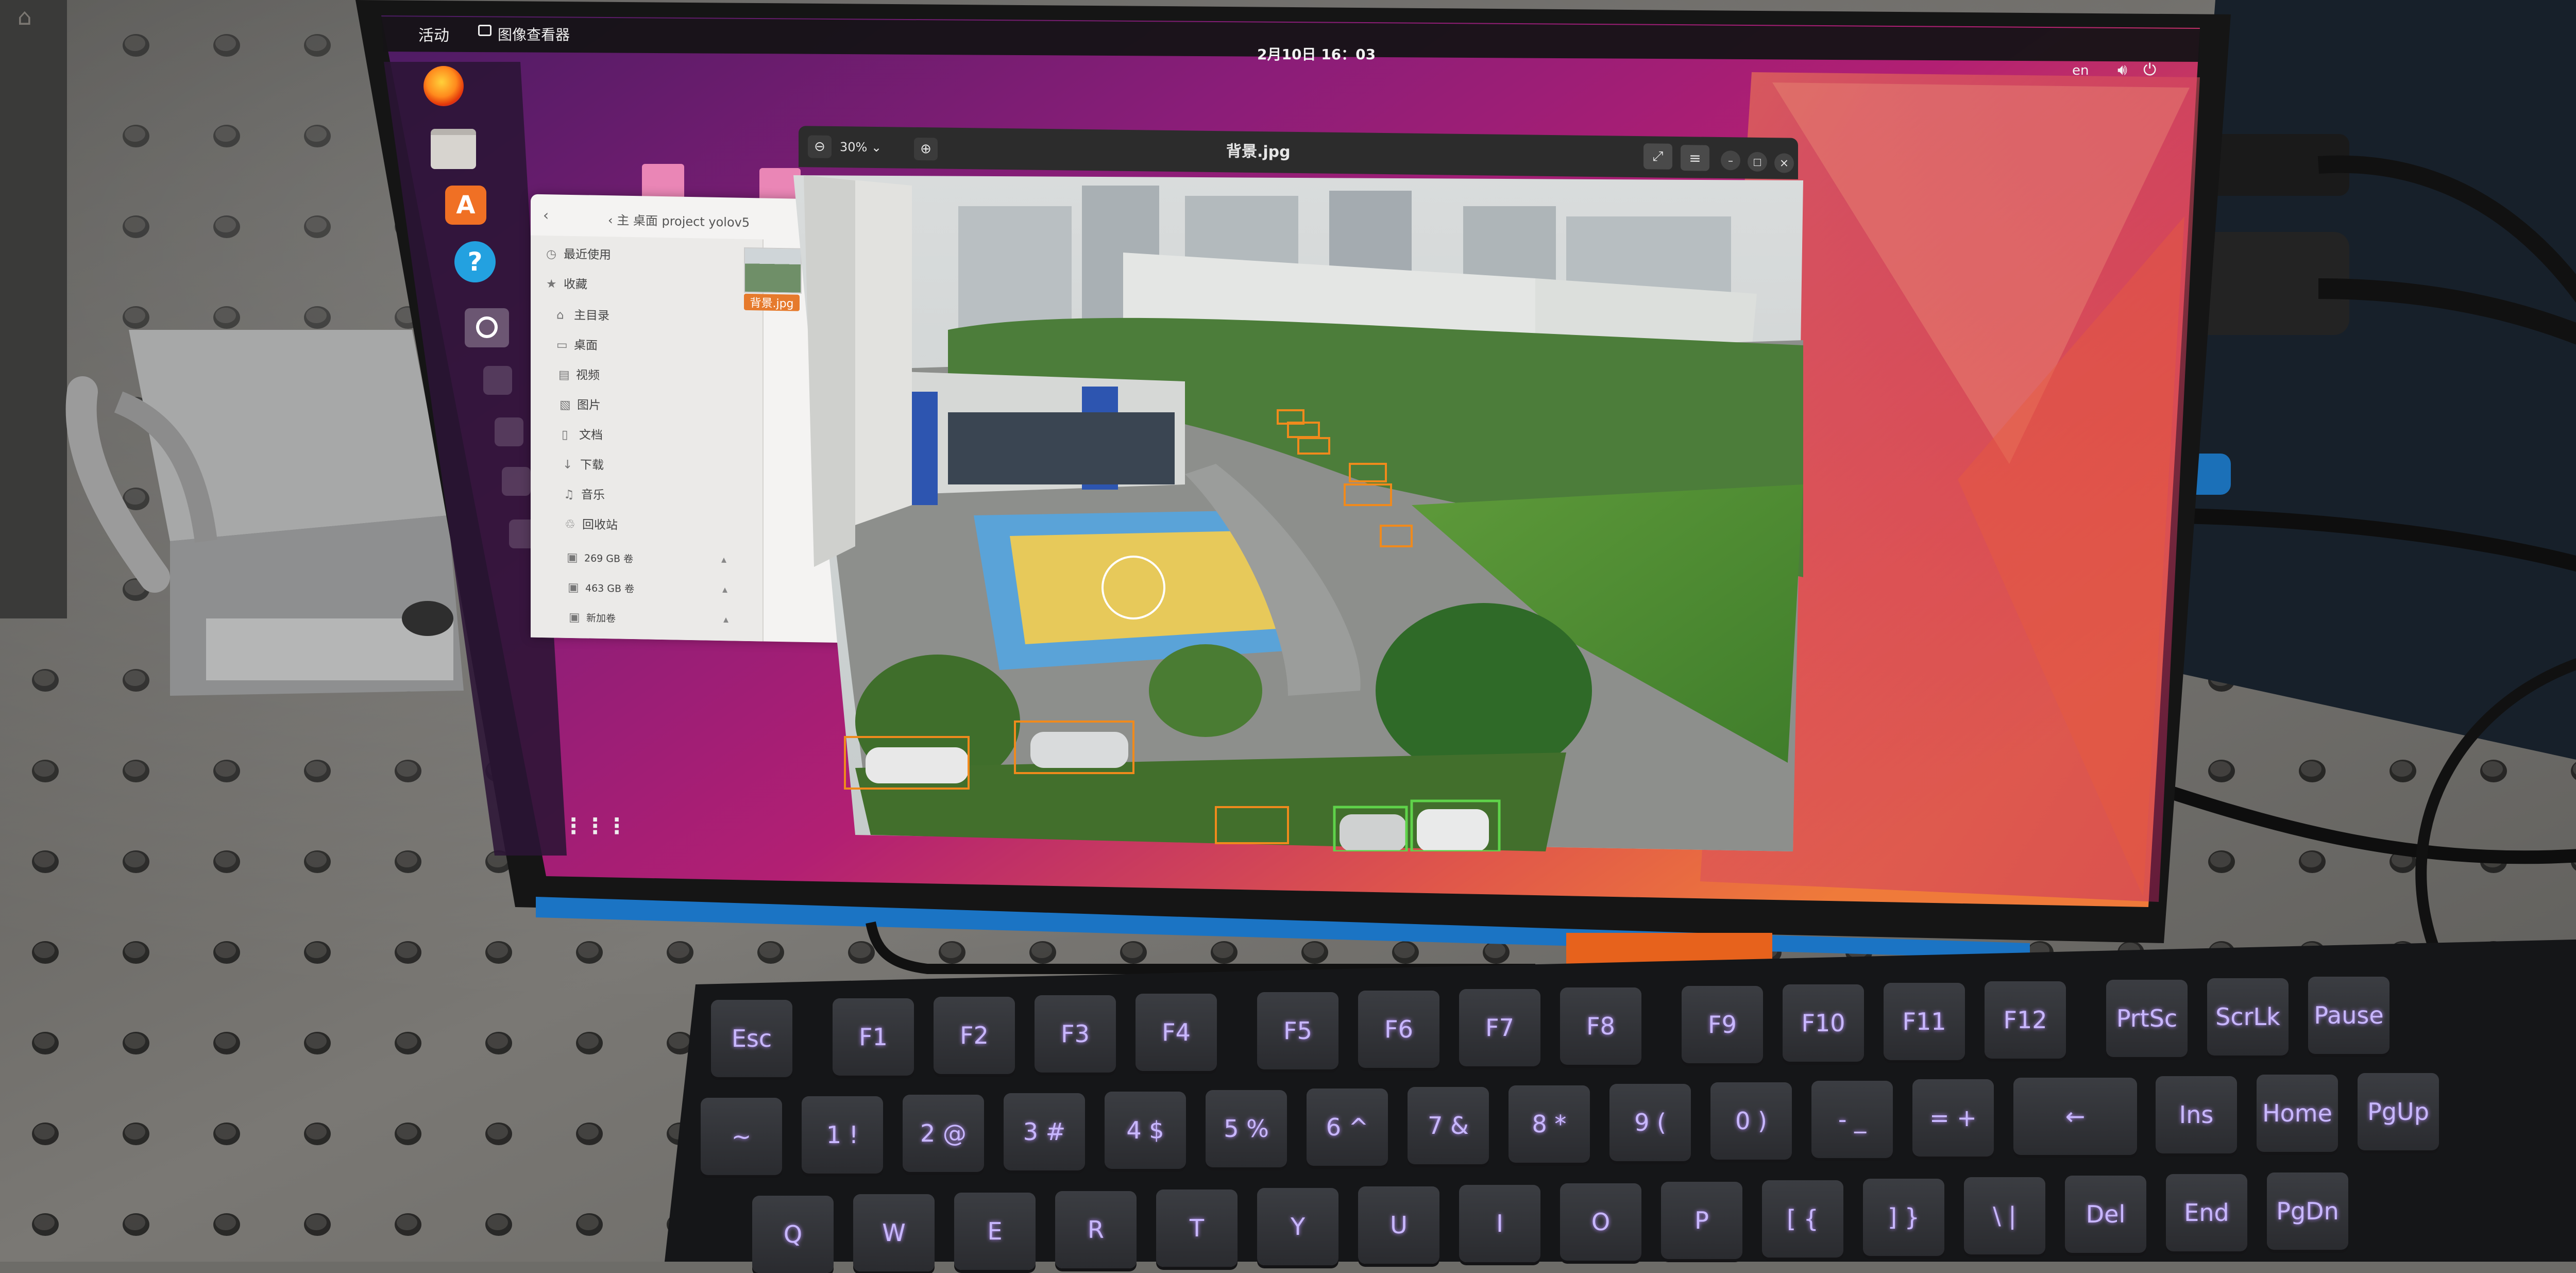 This screenshot has height=1273, width=2576. I want to click on key-row3-15: PgDn, so click(2307, 1211).